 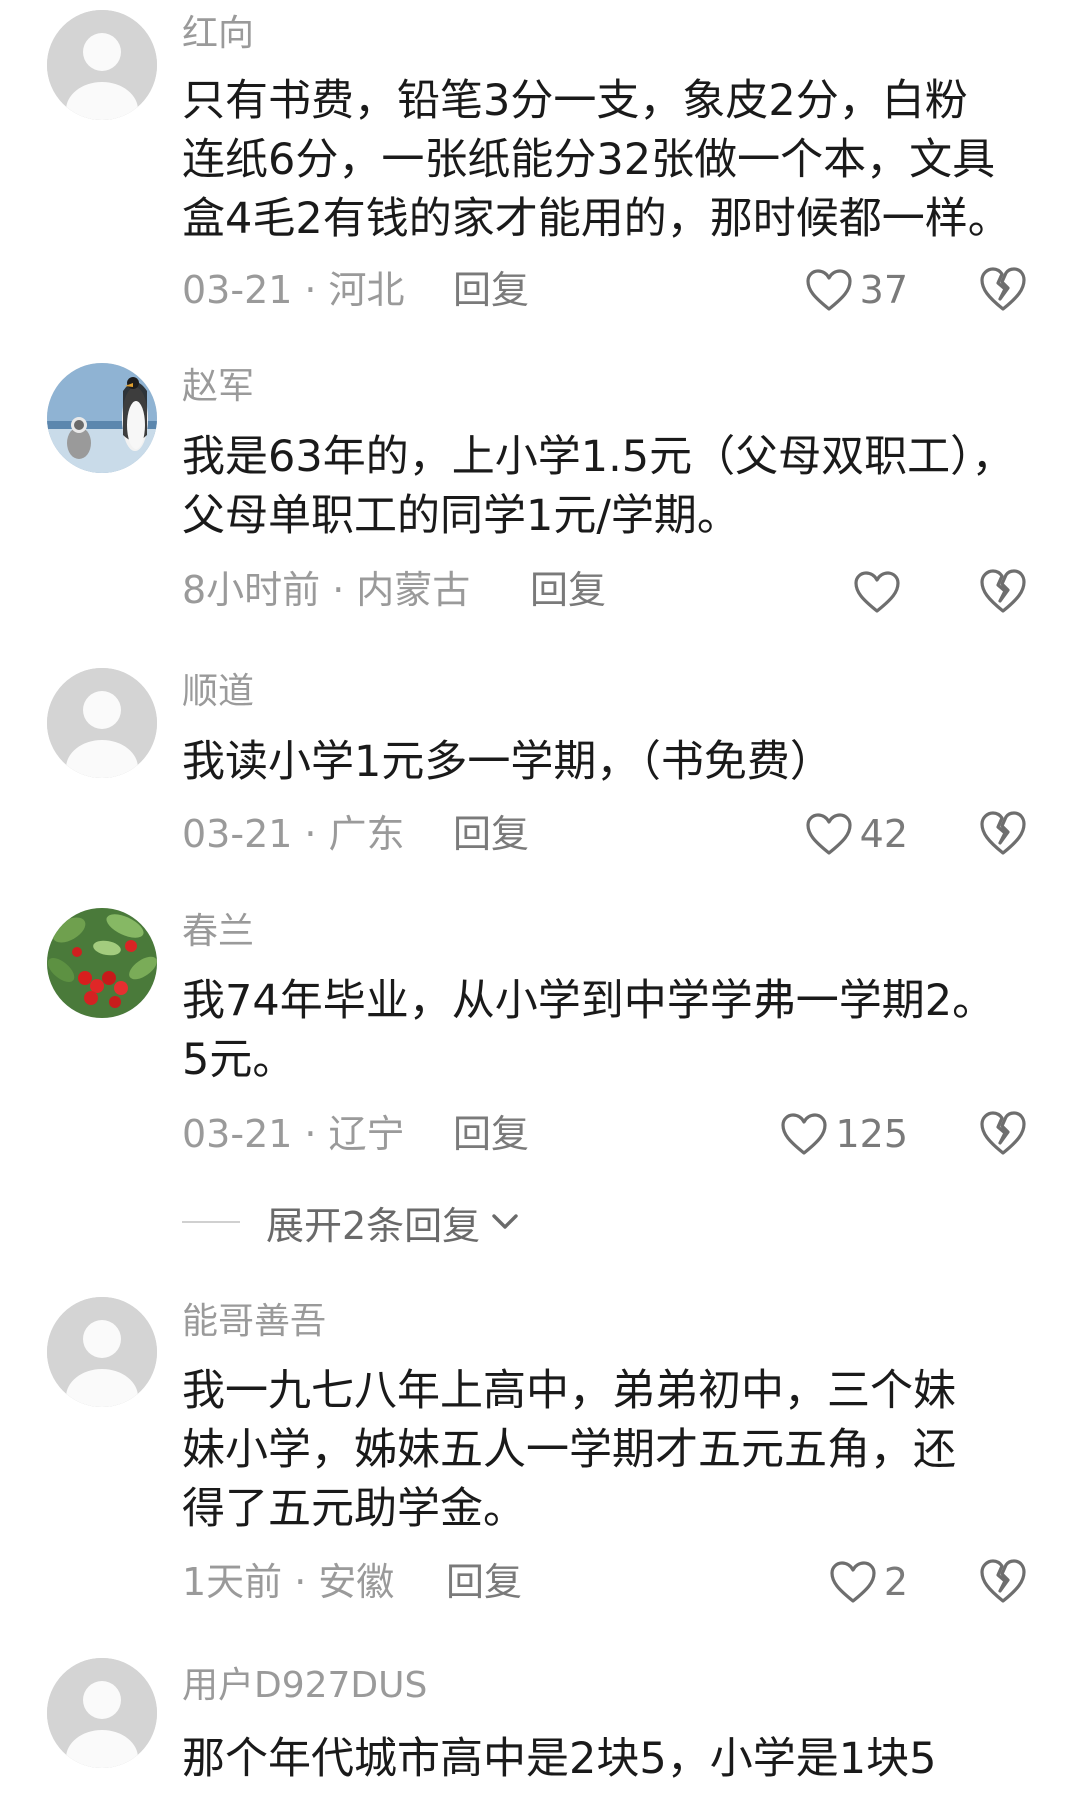 What do you see at coordinates (612, 487) in the screenshot?
I see `comment-text: 我是63年的，上小学1.5元（父母双职工）， 父母单职工的同学1元/学期。` at bounding box center [612, 487].